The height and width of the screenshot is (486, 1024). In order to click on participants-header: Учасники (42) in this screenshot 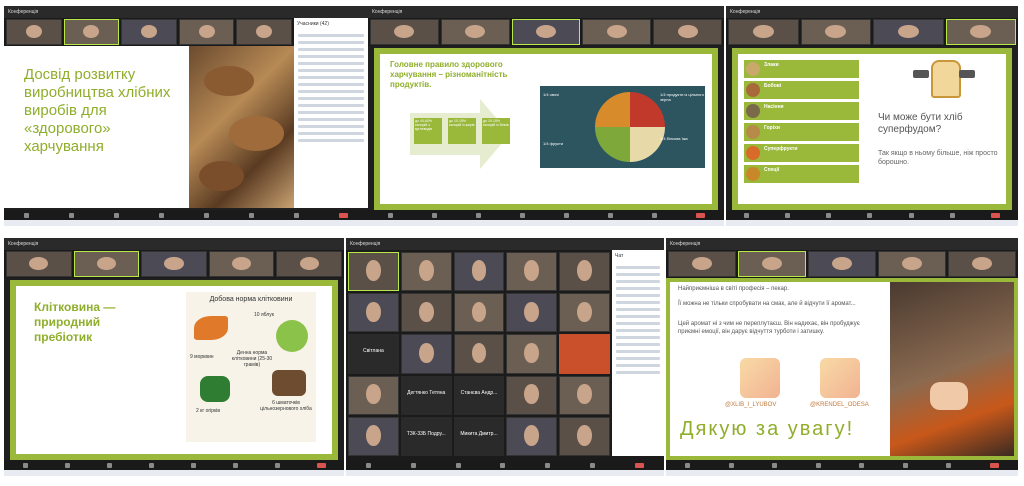, I will do `click(313, 24)`.